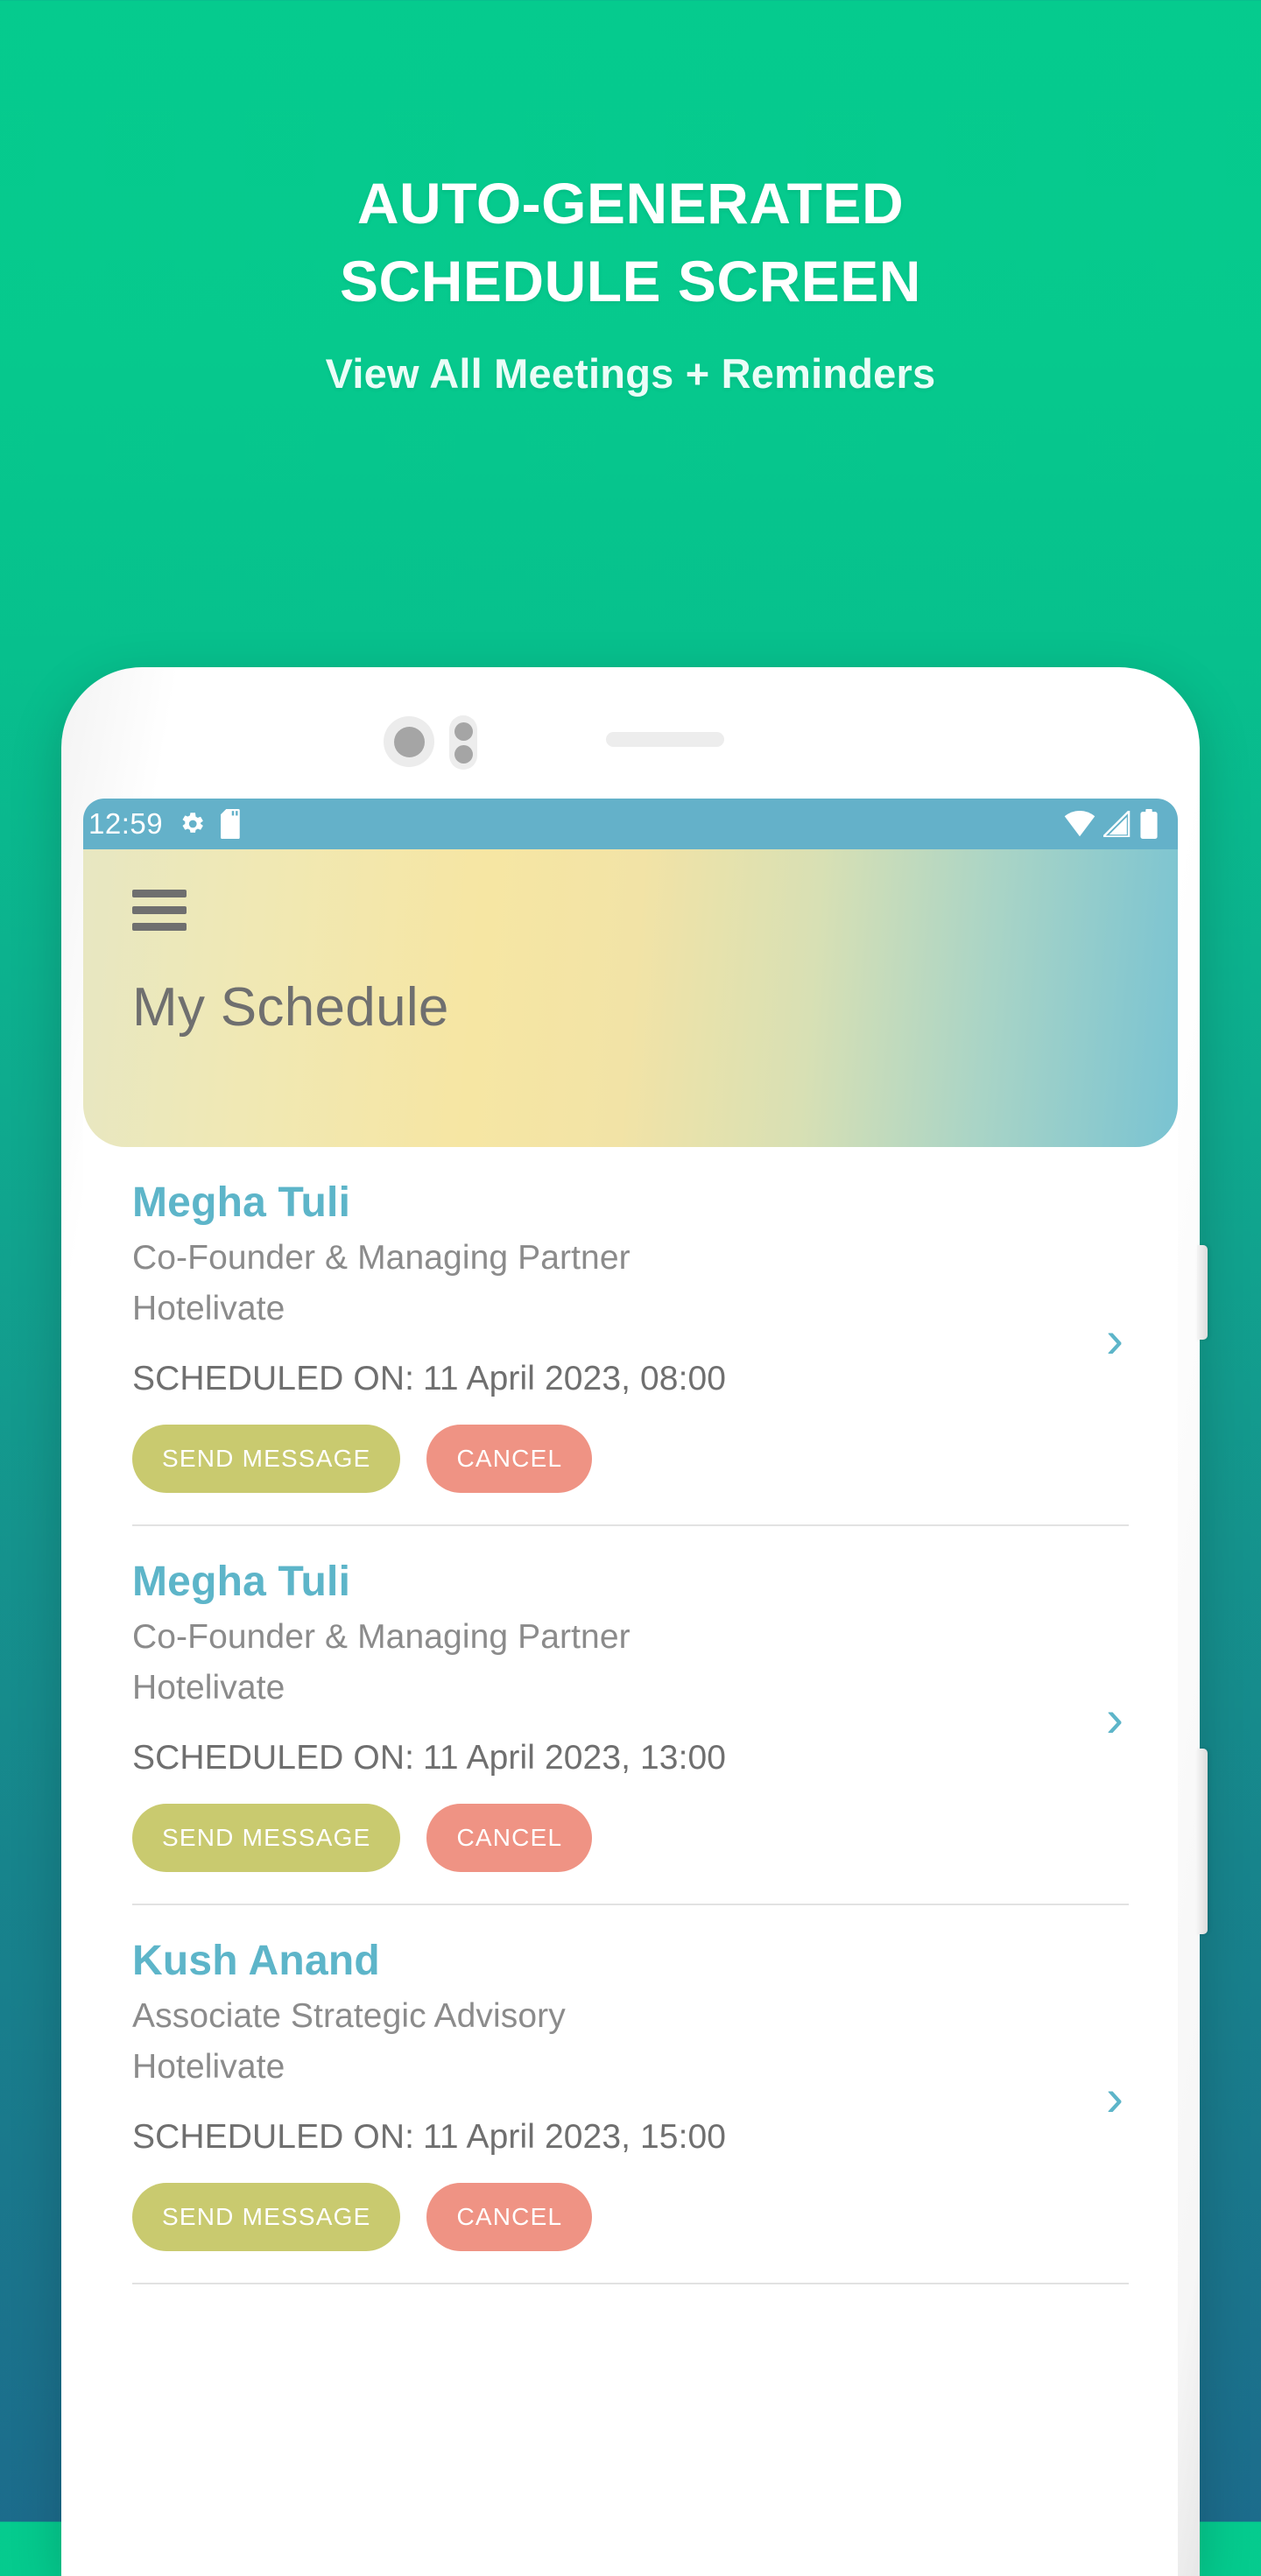  I want to click on scheduled-on-value: 11 April 2023, 15:00, so click(575, 2137).